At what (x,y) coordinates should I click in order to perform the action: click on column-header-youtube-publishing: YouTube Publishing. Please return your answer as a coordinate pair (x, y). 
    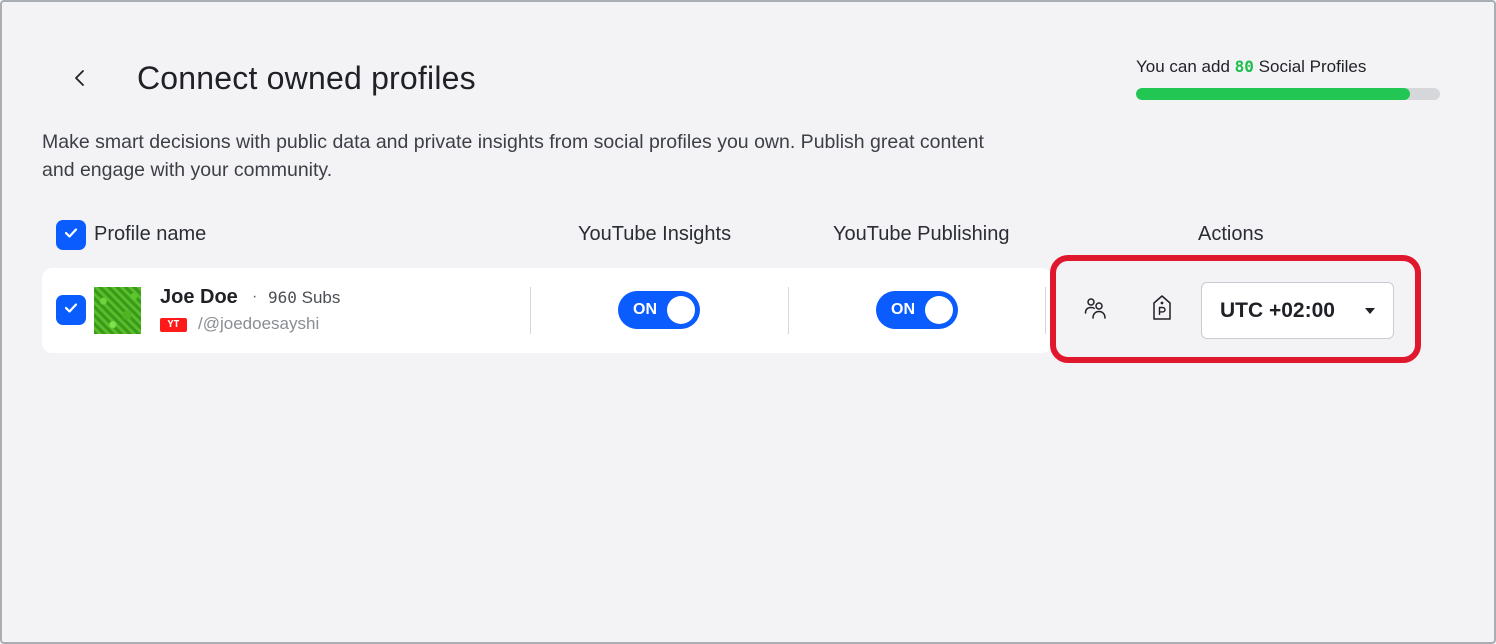
    Looking at the image, I should click on (921, 234).